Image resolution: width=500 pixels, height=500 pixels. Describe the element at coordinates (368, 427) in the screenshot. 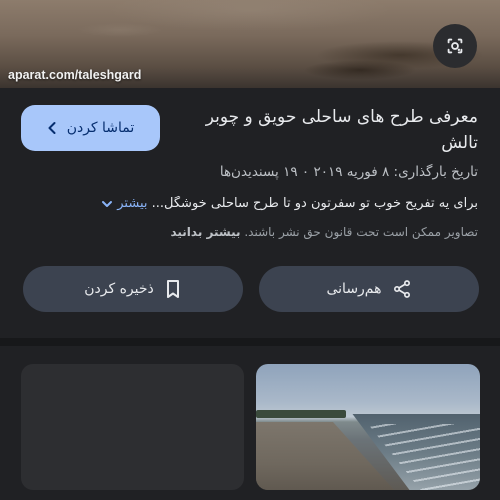

I see `related-image-beach` at that location.